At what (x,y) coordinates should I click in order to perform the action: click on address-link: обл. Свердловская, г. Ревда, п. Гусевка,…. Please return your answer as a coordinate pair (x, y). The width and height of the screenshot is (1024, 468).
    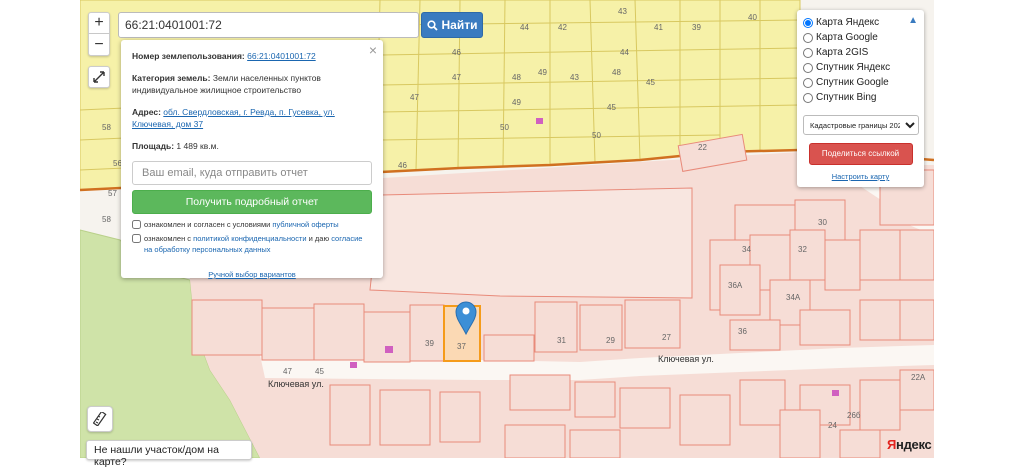
    Looking at the image, I should click on (233, 118).